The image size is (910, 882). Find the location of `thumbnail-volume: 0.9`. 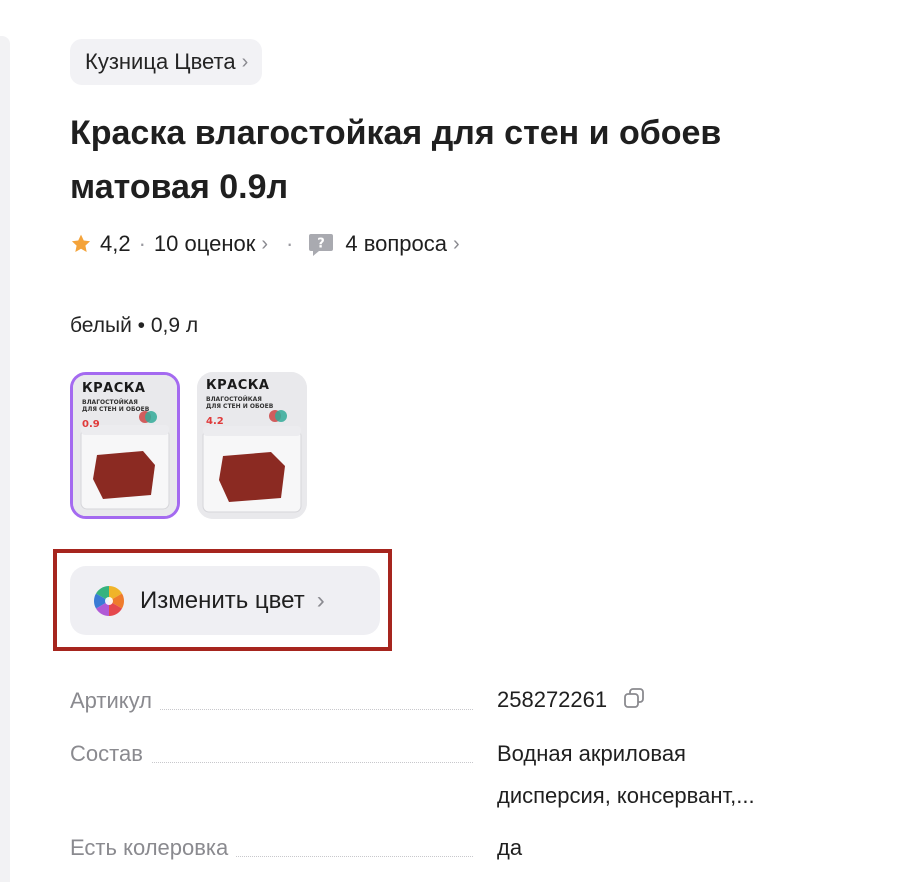

thumbnail-volume: 0.9 is located at coordinates (91, 424).